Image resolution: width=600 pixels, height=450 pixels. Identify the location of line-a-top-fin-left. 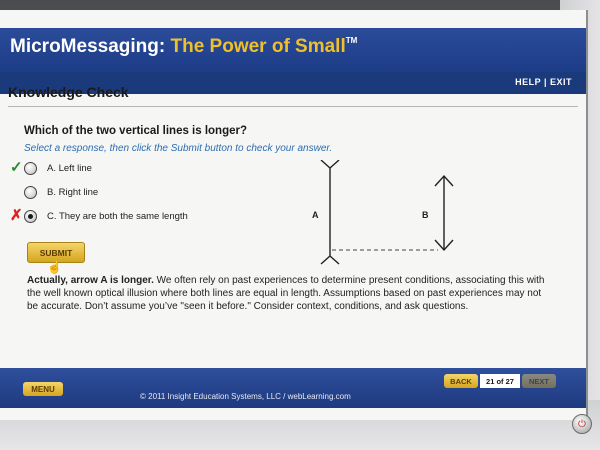
(325, 164).